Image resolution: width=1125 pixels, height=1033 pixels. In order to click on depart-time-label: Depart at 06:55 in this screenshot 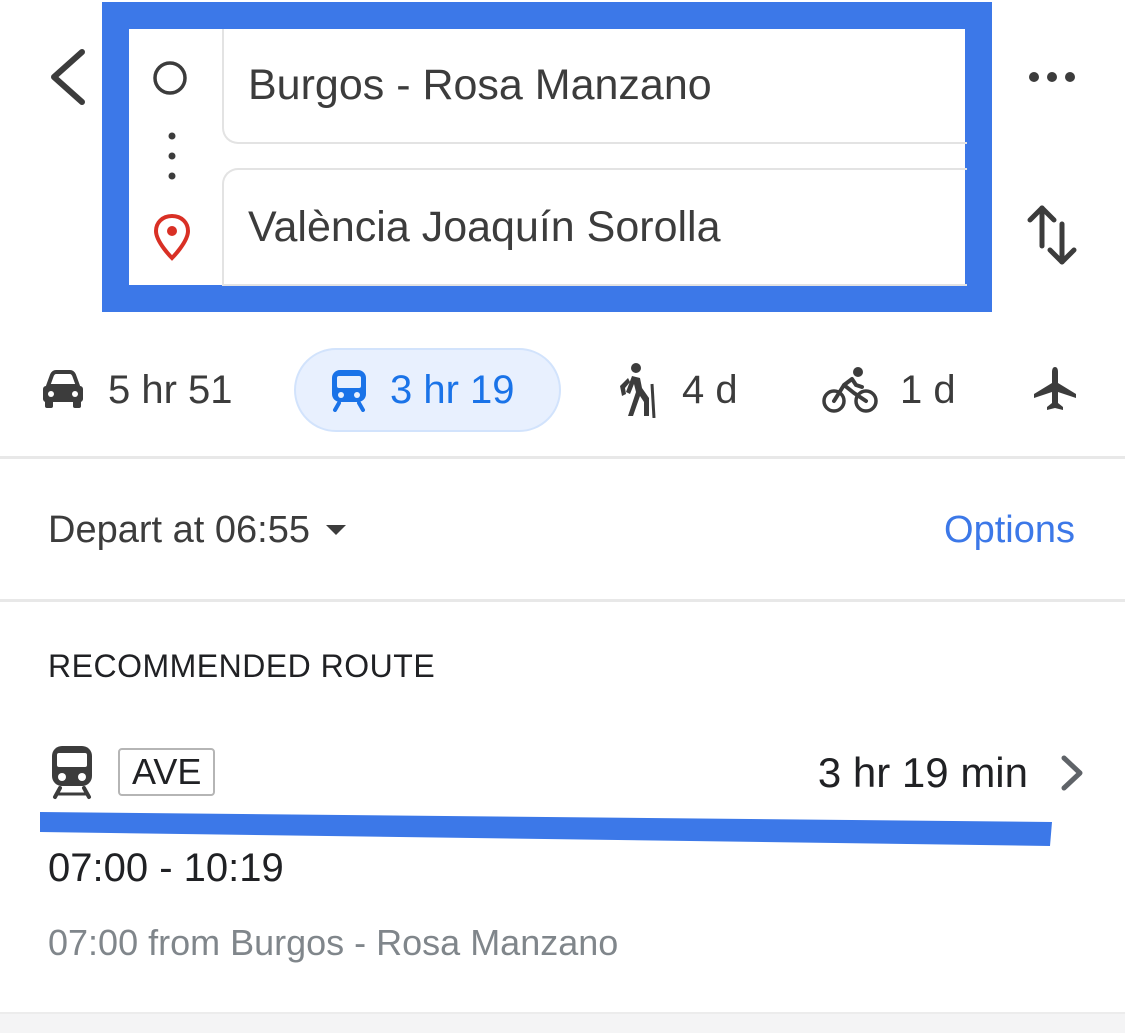, I will do `click(179, 529)`.